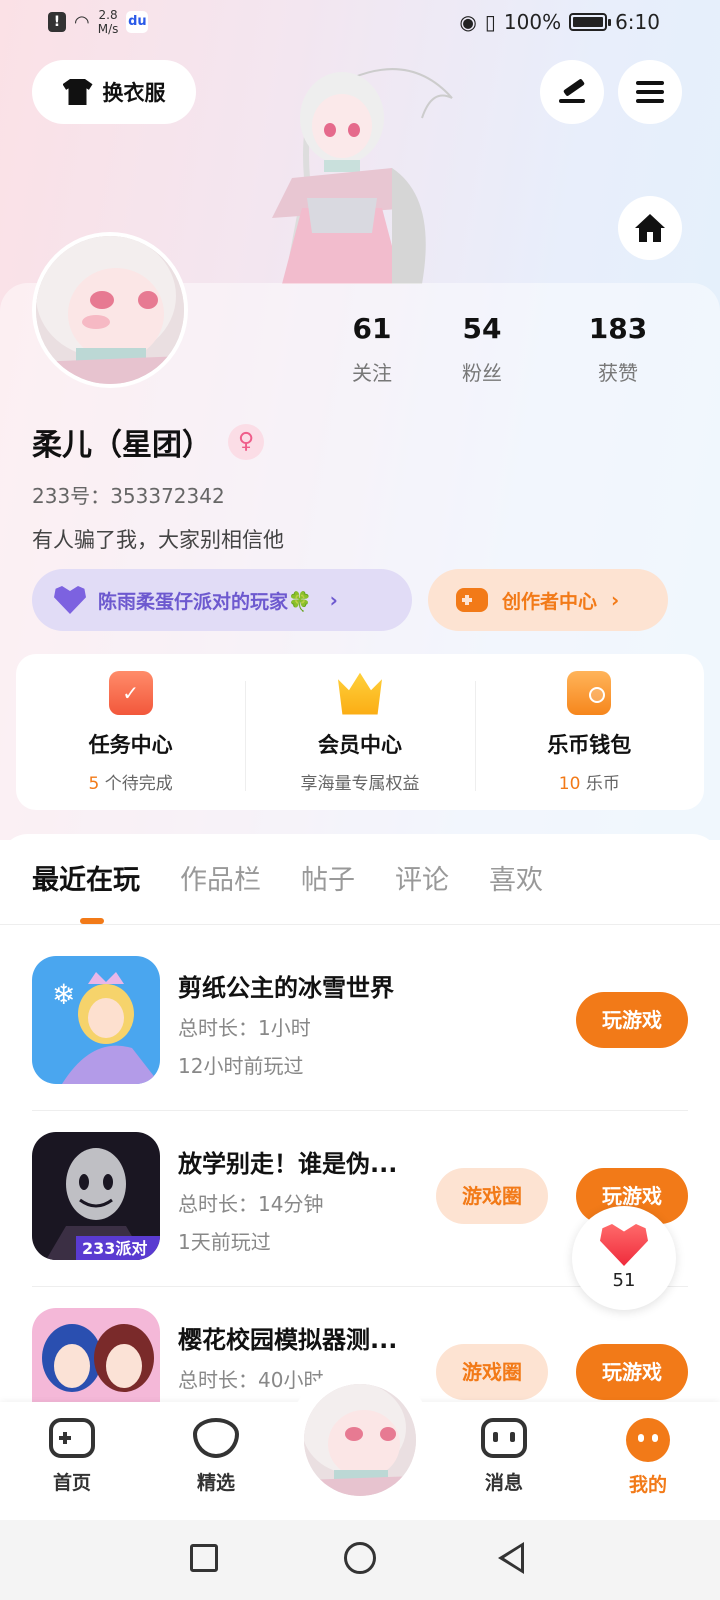 The width and height of the screenshot is (720, 1600). What do you see at coordinates (77, 92) in the screenshot?
I see `shirt-icon` at bounding box center [77, 92].